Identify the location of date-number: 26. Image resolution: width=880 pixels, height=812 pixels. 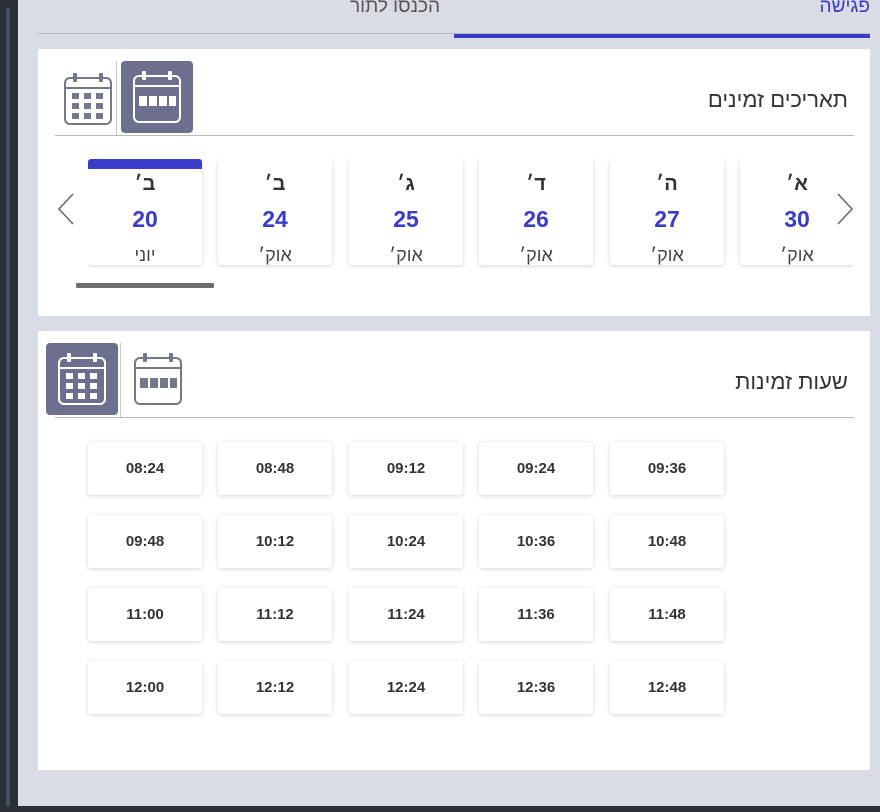
(536, 219).